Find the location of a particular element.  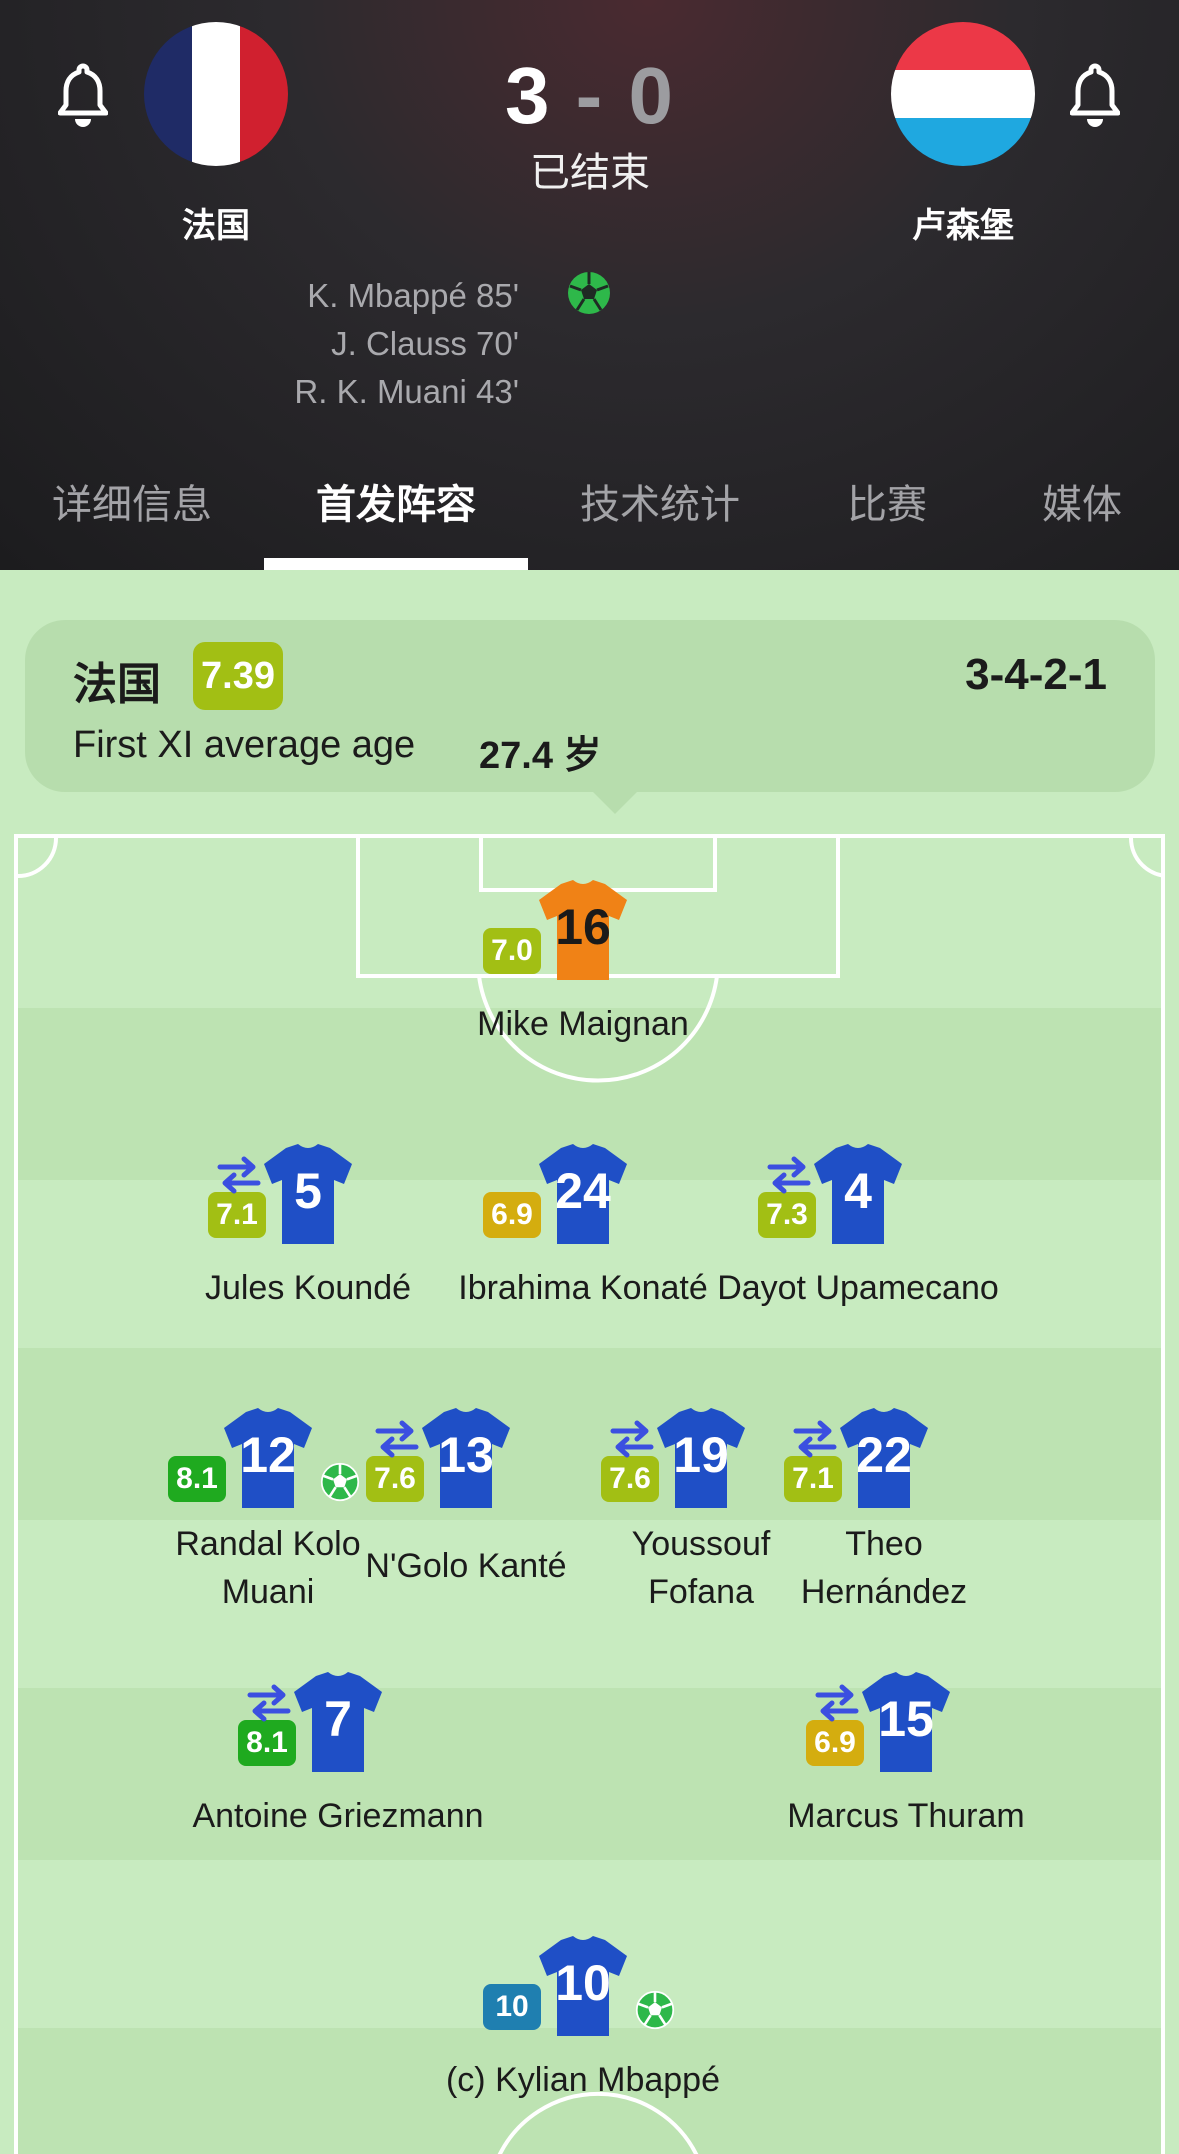

shirt-icon: 16 is located at coordinates (583, 930).